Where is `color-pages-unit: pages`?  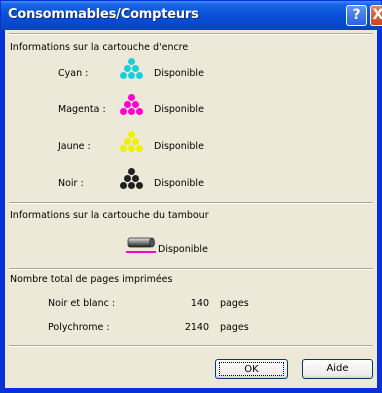
color-pages-unit: pages is located at coordinates (234, 327).